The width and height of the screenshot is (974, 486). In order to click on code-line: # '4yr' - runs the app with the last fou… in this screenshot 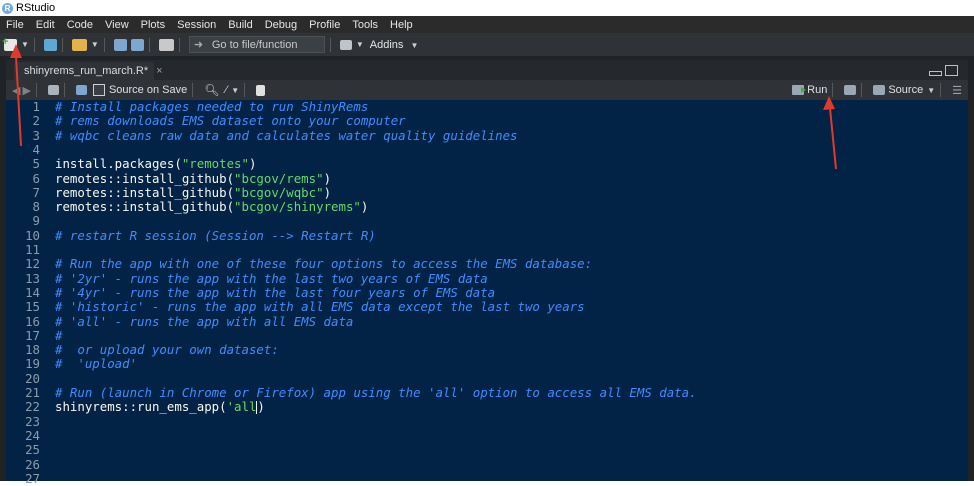, I will do `click(275, 292)`.